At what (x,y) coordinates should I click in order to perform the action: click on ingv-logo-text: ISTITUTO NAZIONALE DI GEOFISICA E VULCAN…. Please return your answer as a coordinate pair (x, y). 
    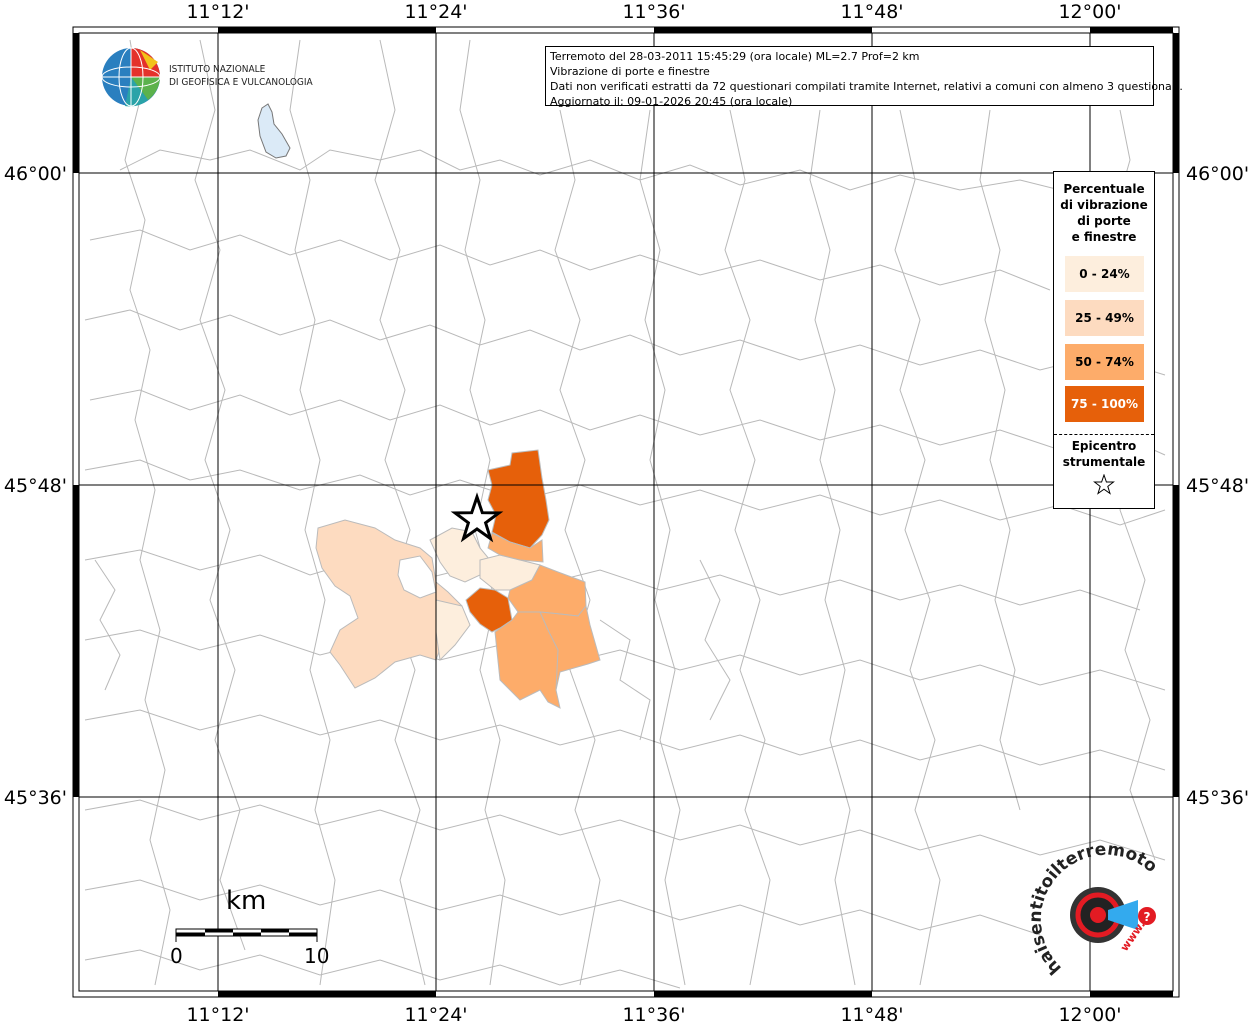
    Looking at the image, I should click on (241, 76).